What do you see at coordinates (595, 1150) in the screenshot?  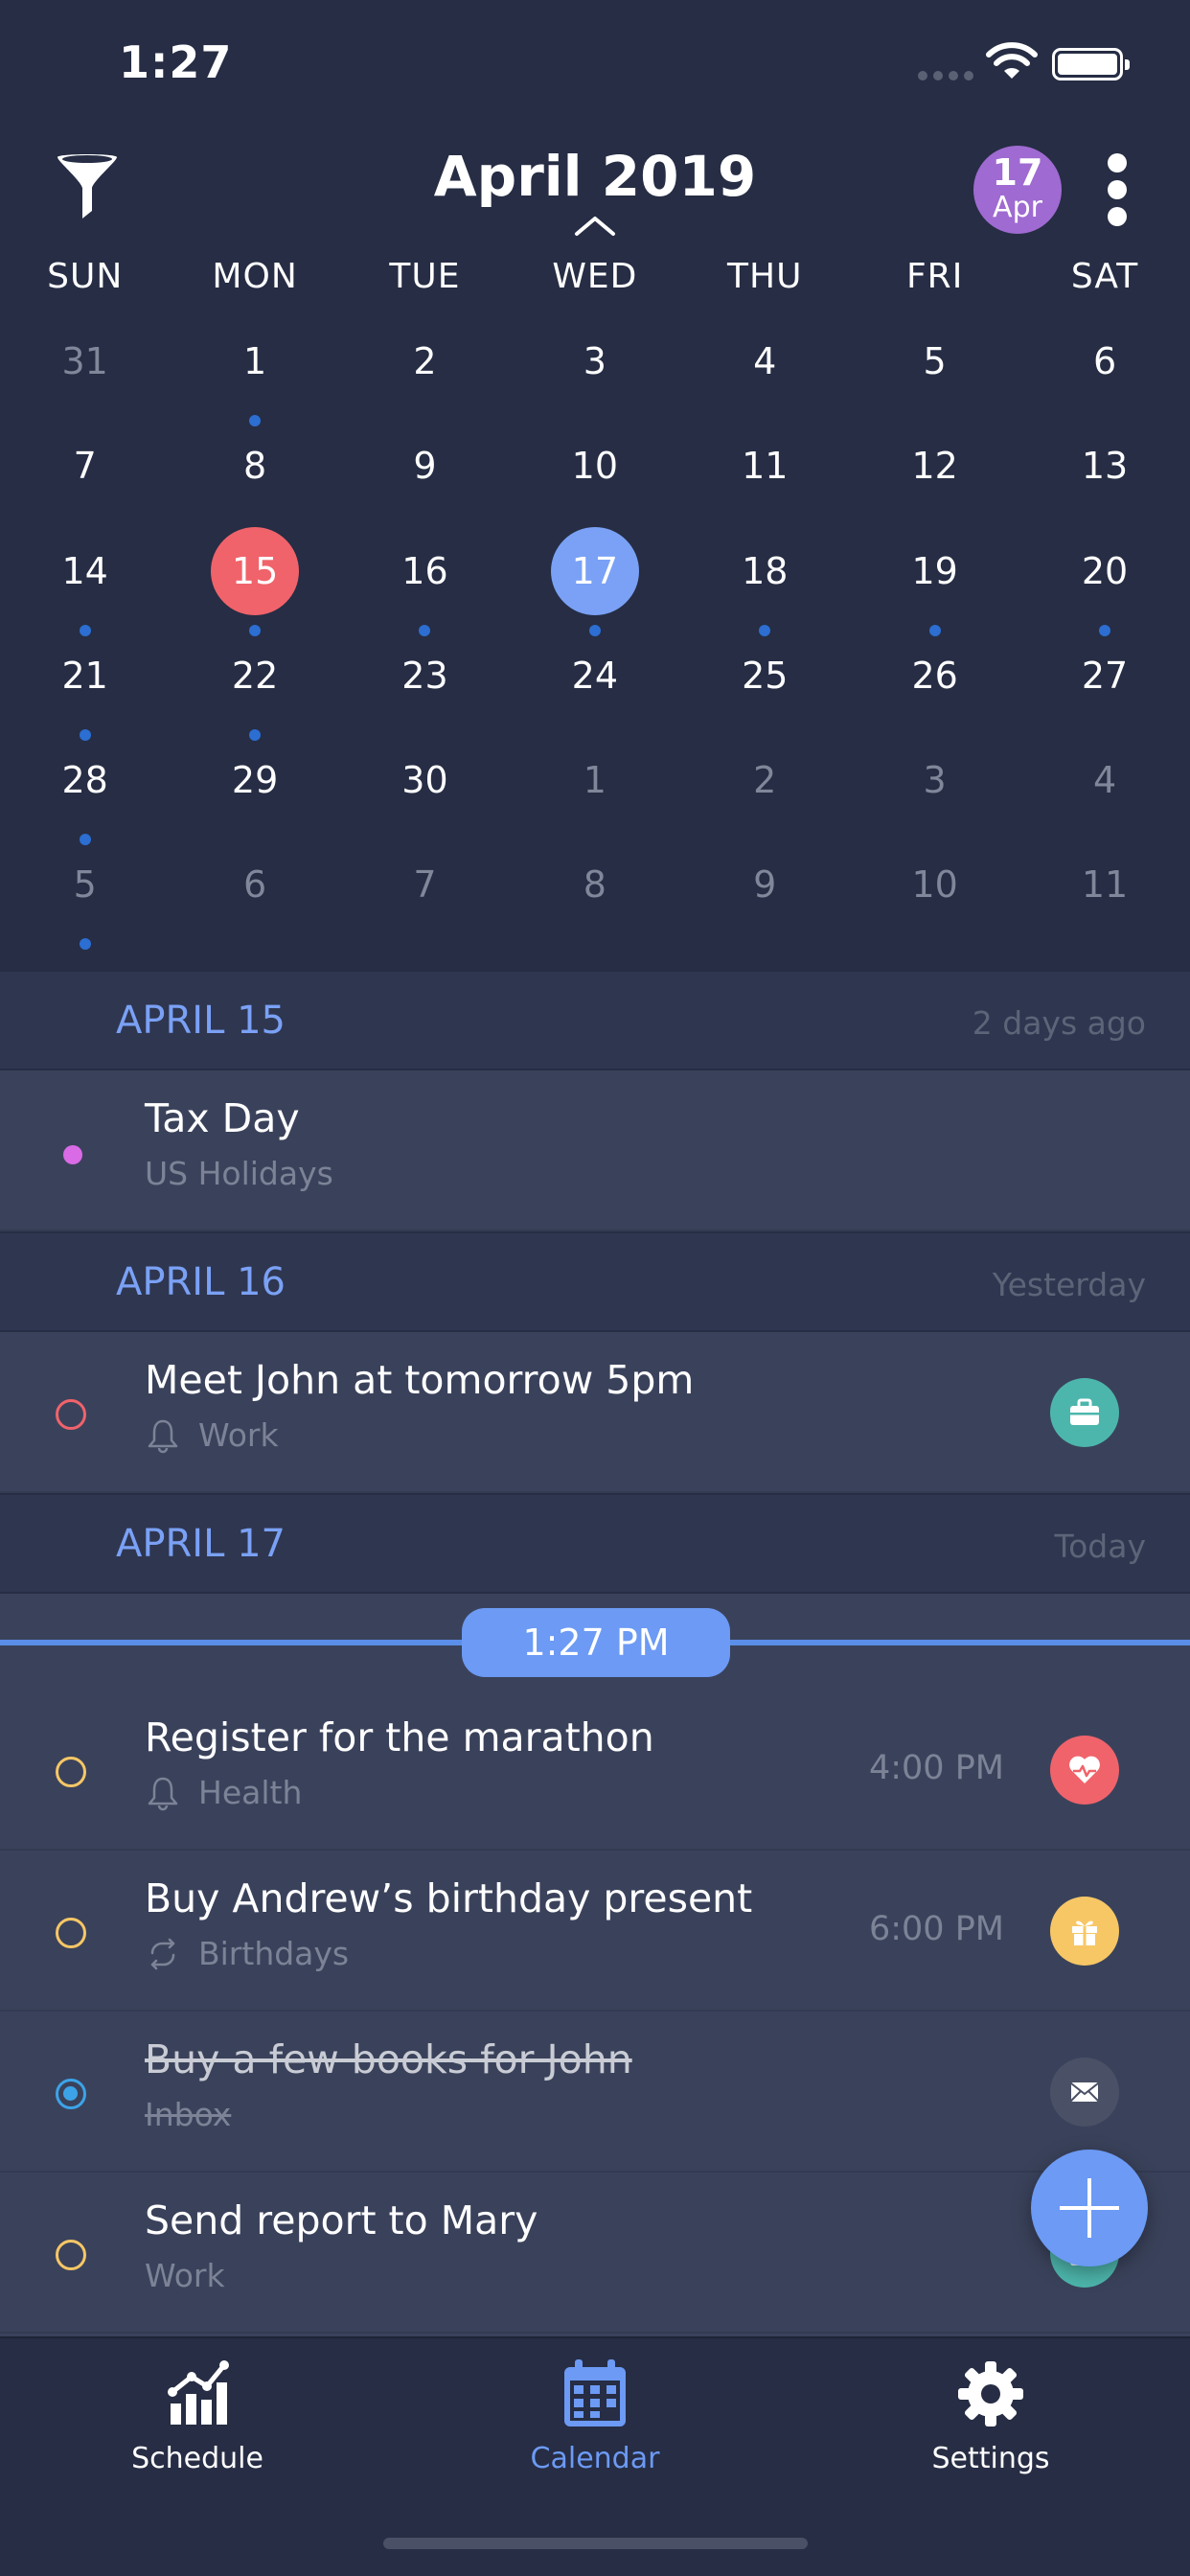 I see `event-item-tax-day: Tax Day US Holidays` at bounding box center [595, 1150].